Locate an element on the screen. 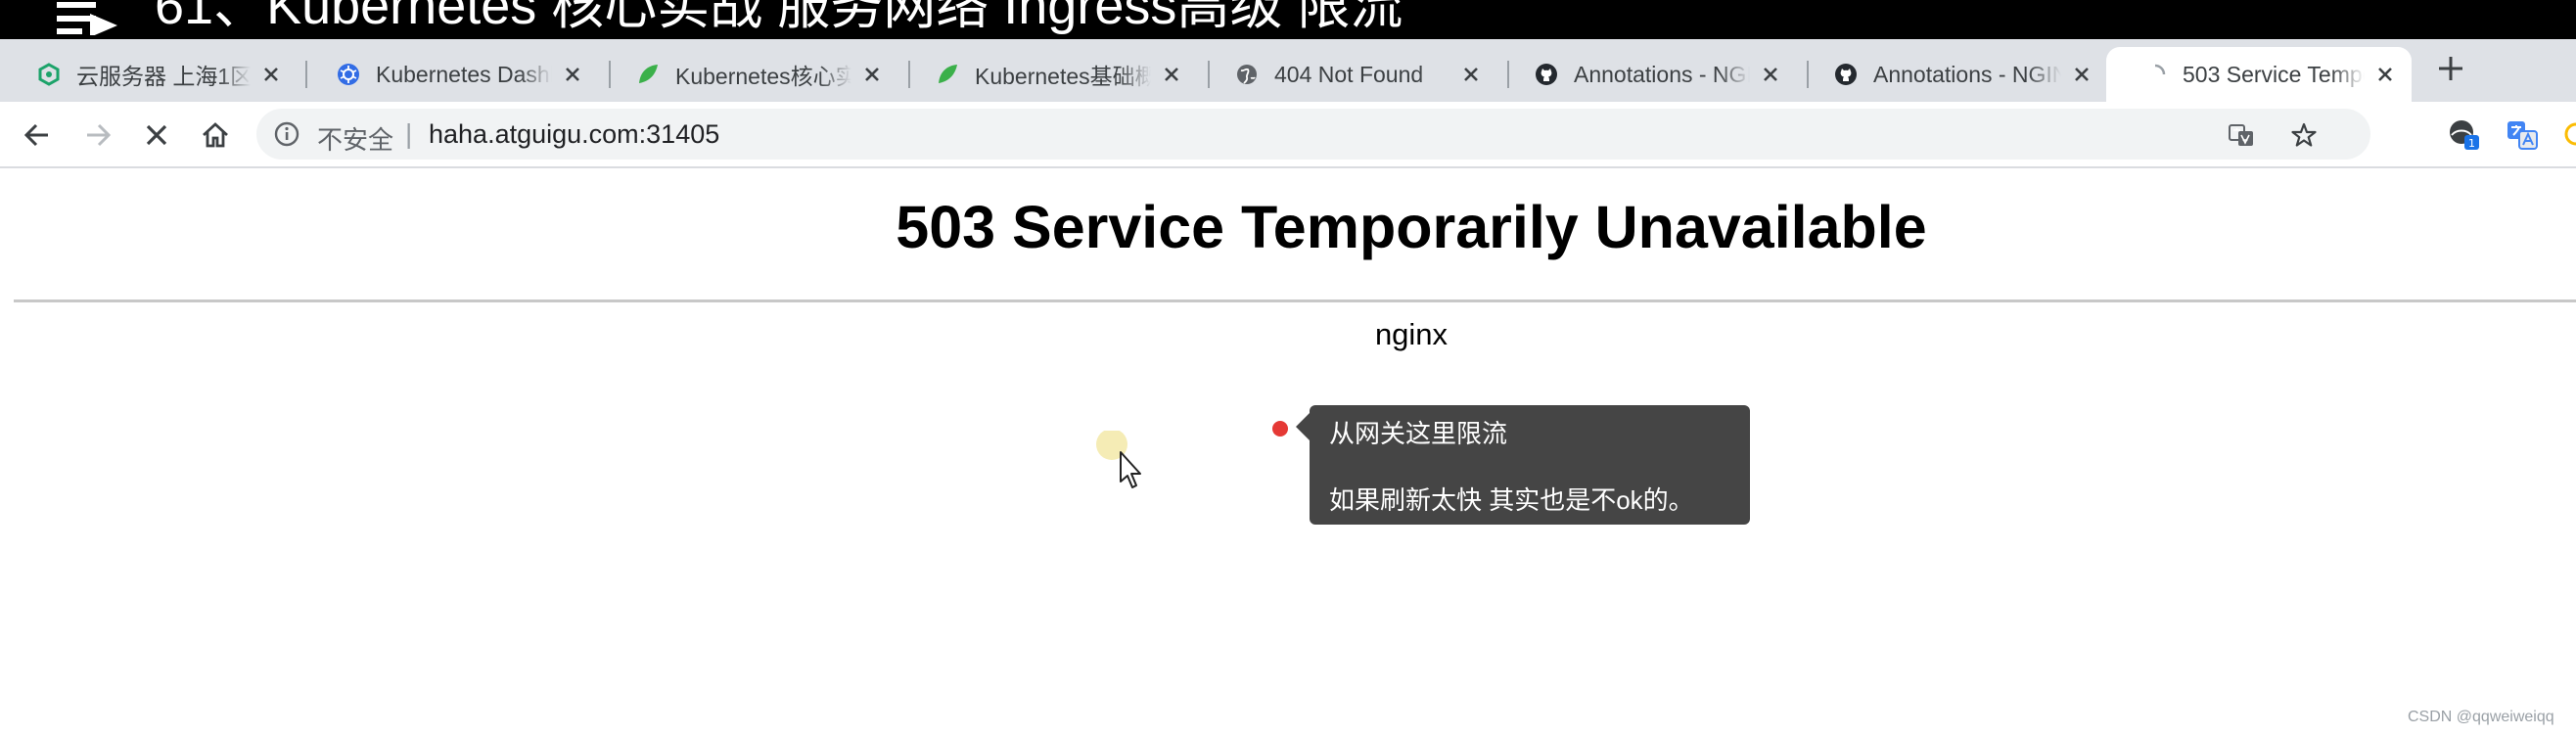 This screenshot has width=2576, height=736. back-arrow-icon is located at coordinates (37, 135).